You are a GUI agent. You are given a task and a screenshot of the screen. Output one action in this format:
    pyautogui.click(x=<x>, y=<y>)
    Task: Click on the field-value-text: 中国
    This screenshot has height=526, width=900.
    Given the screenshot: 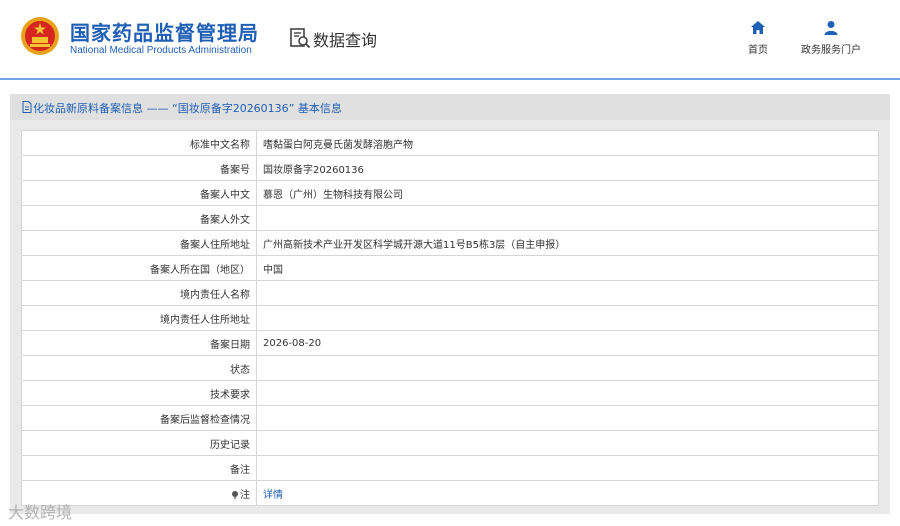 What is the action you would take?
    pyautogui.click(x=273, y=270)
    